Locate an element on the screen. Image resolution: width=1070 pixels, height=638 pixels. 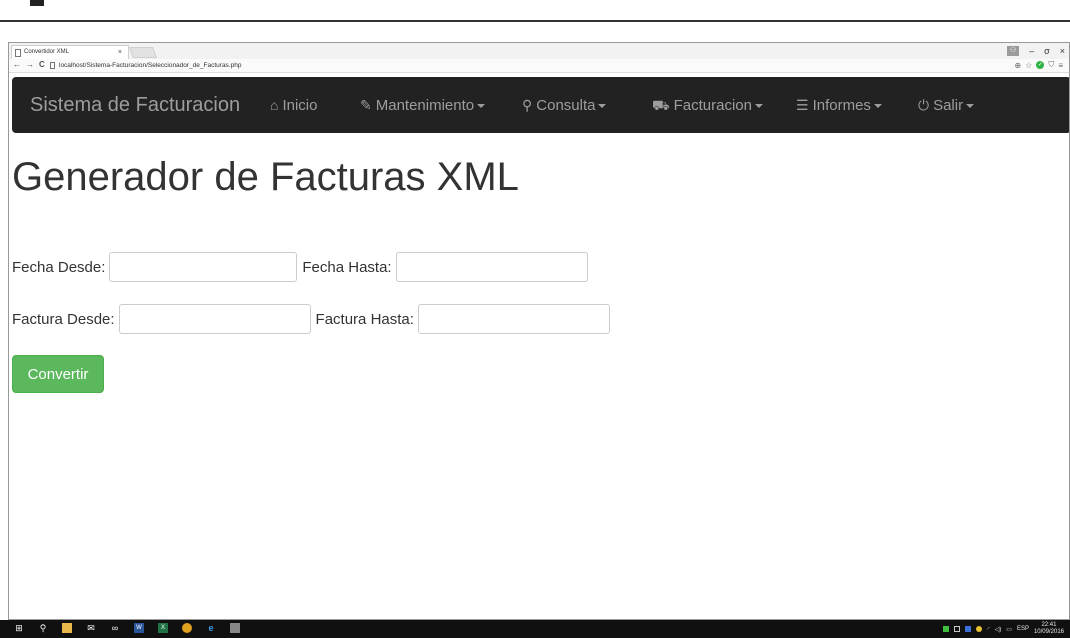
user-icon: ⚇ is located at coordinates (1013, 51).